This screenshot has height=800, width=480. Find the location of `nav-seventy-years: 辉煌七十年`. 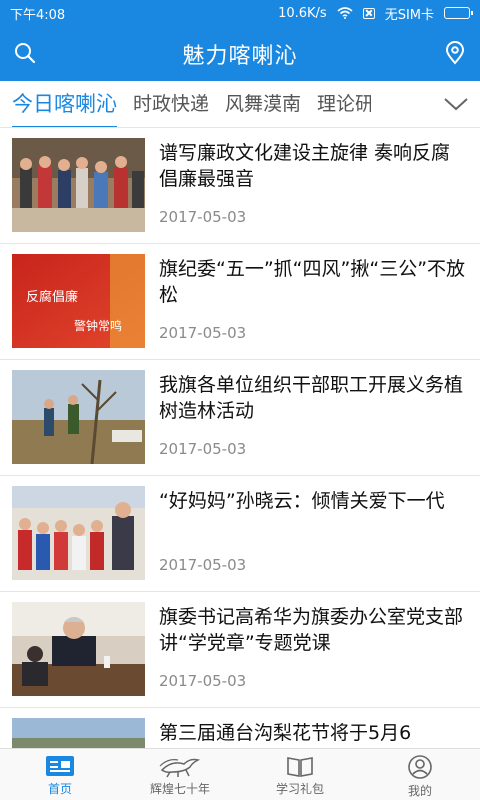

nav-seventy-years: 辉煌七十年 is located at coordinates (180, 774).